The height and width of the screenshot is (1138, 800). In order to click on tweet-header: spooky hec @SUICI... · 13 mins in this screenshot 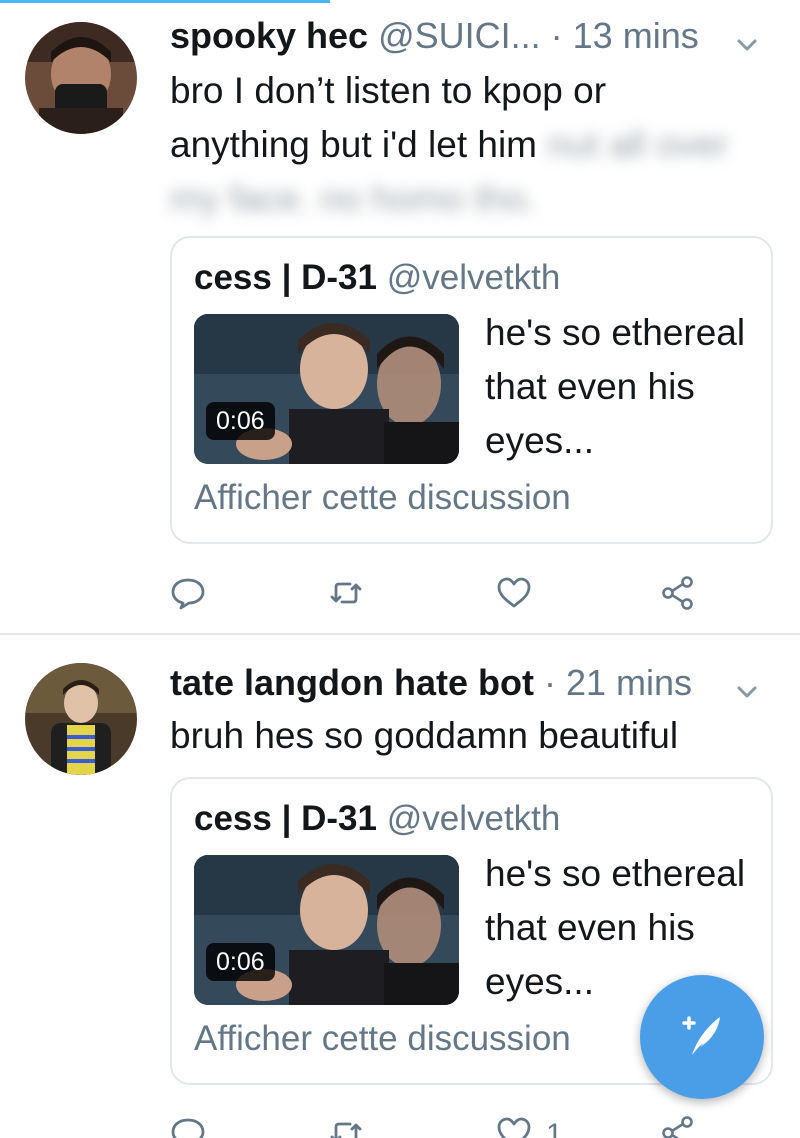, I will do `click(465, 36)`.